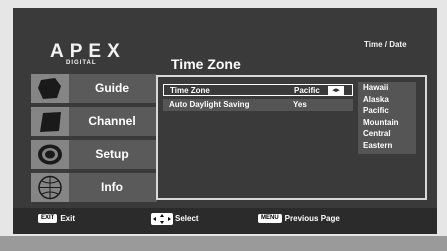  I want to click on footer-band, so click(225, 221).